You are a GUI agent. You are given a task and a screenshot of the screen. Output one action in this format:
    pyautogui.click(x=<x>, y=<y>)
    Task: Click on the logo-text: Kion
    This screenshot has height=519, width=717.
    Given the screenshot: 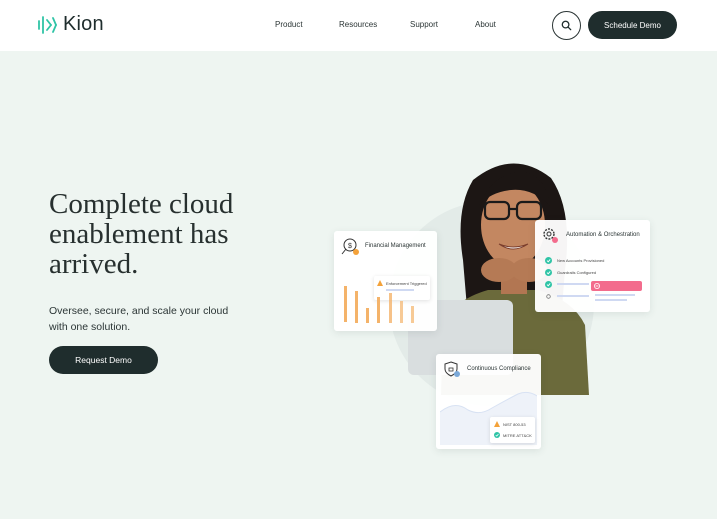 What is the action you would take?
    pyautogui.click(x=83, y=24)
    